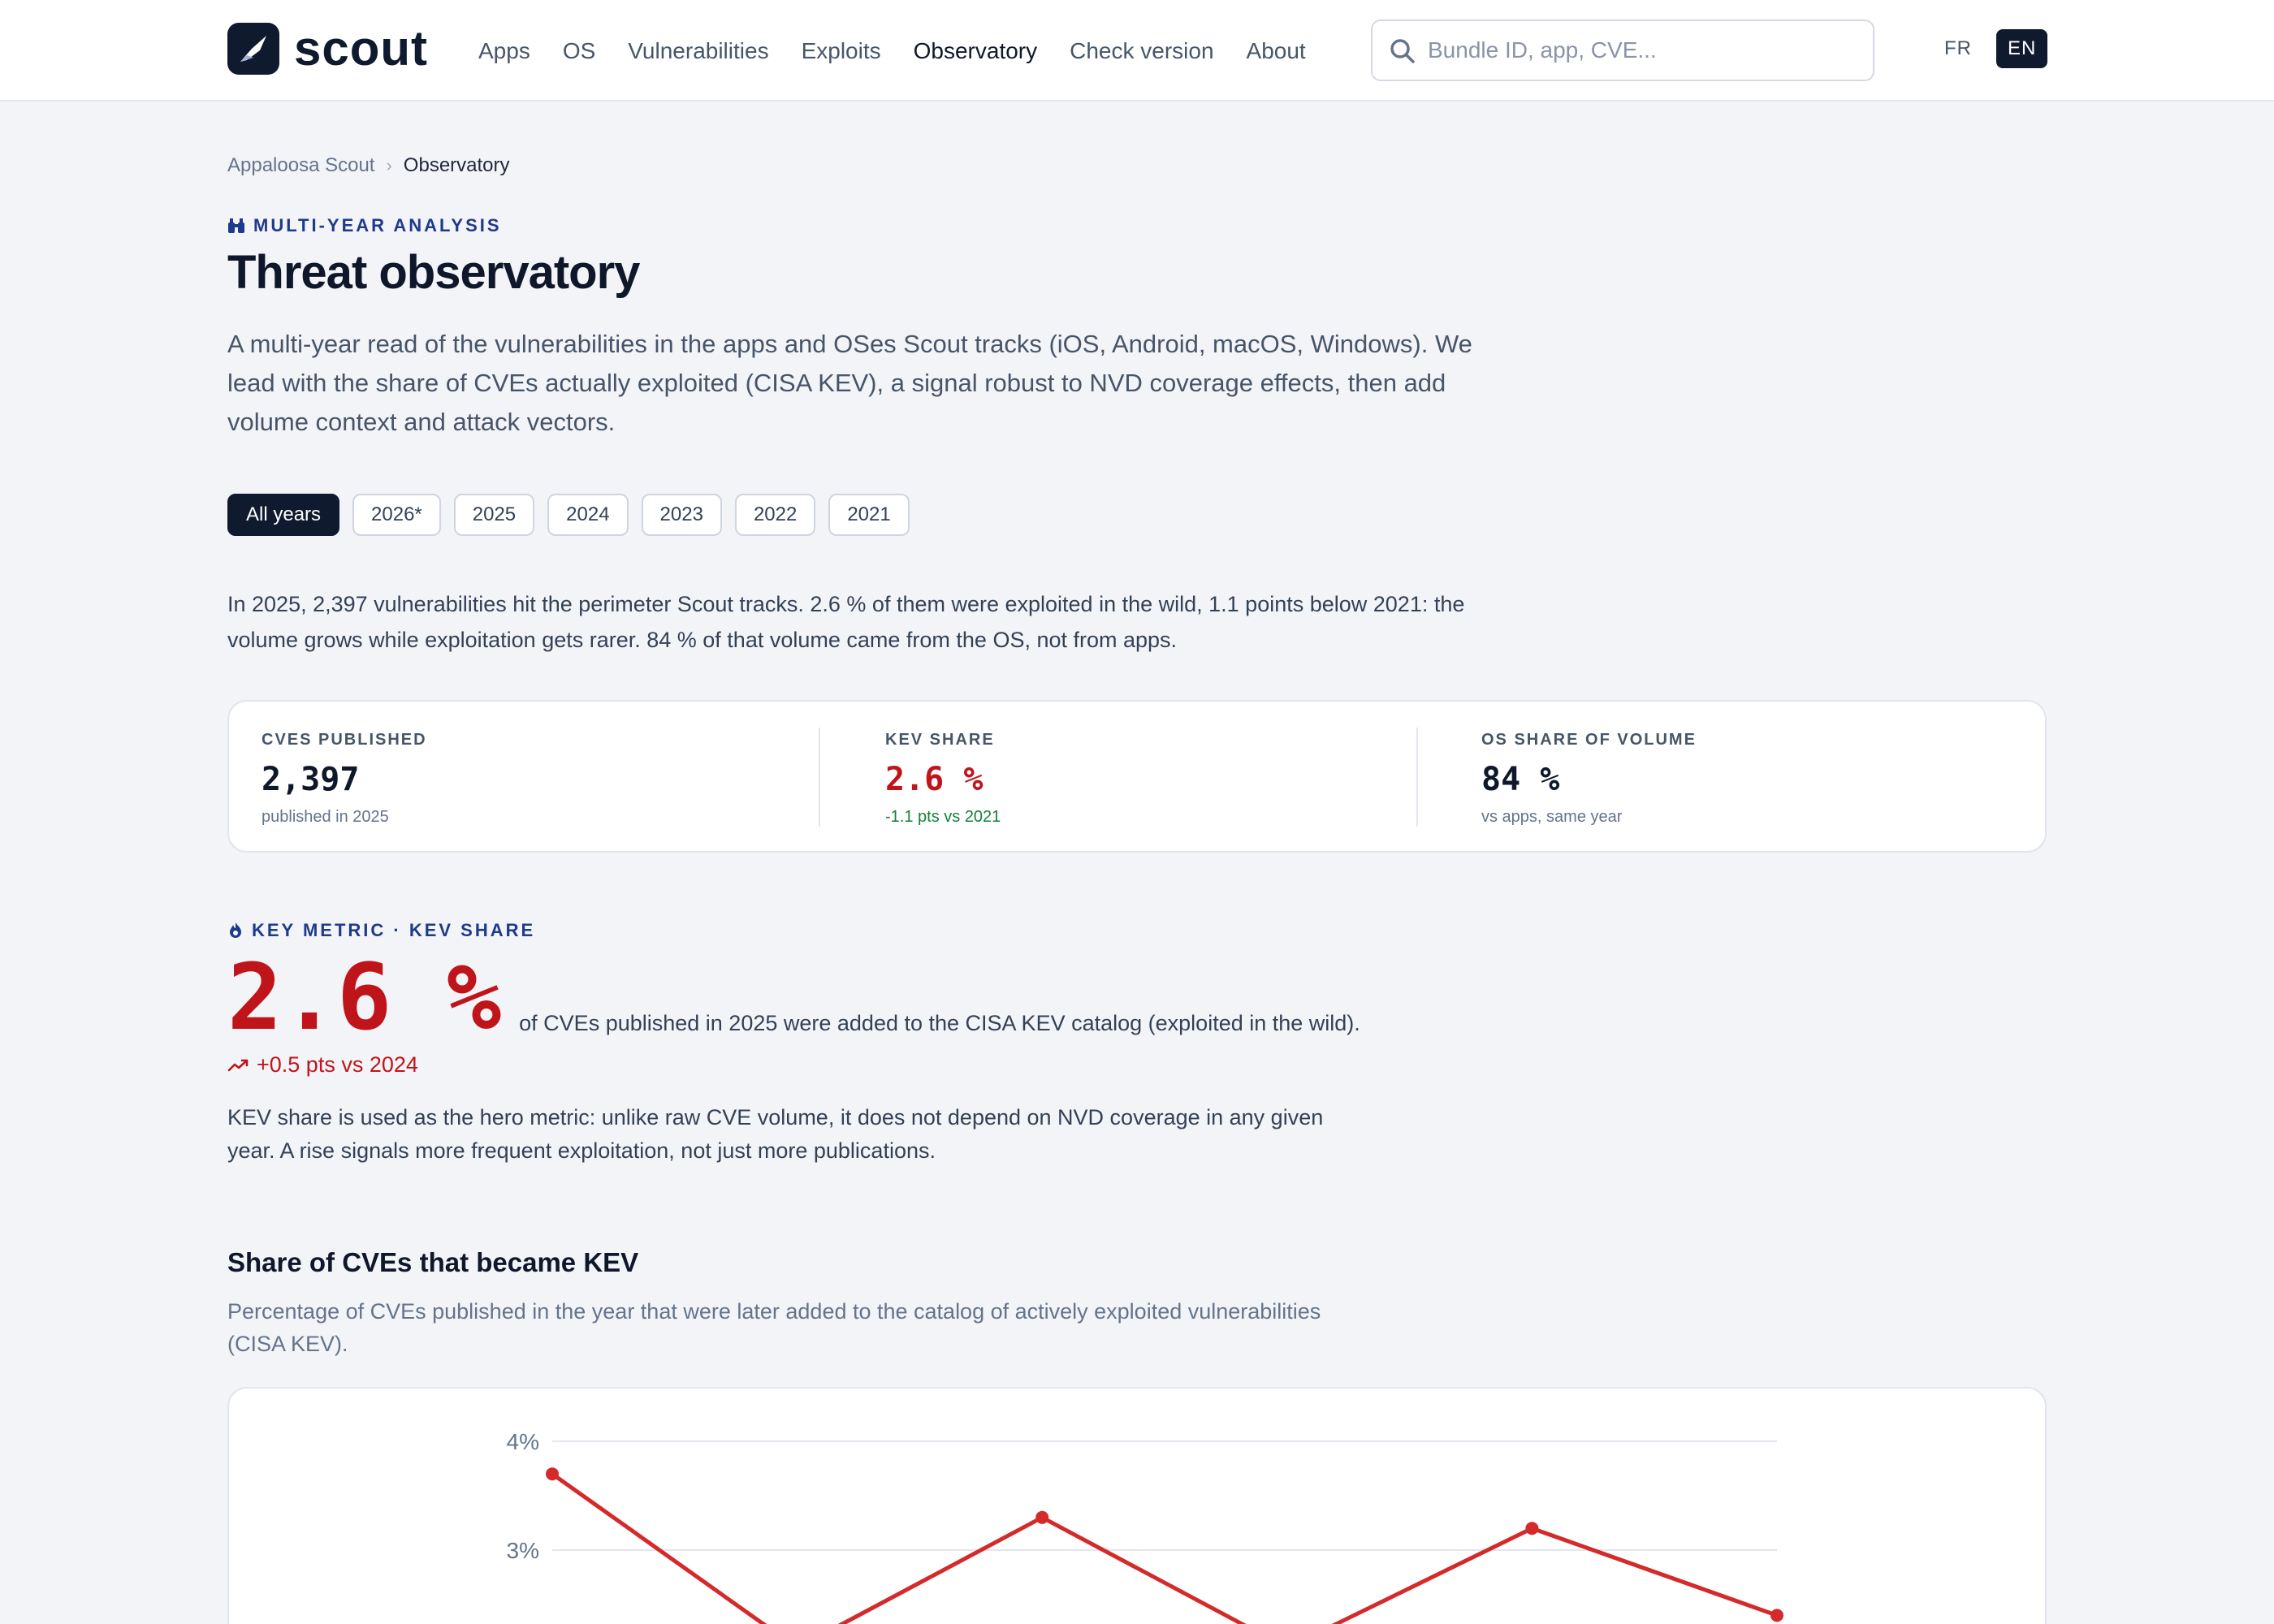 This screenshot has height=1624, width=2274. I want to click on brand-logo: scout, so click(328, 49).